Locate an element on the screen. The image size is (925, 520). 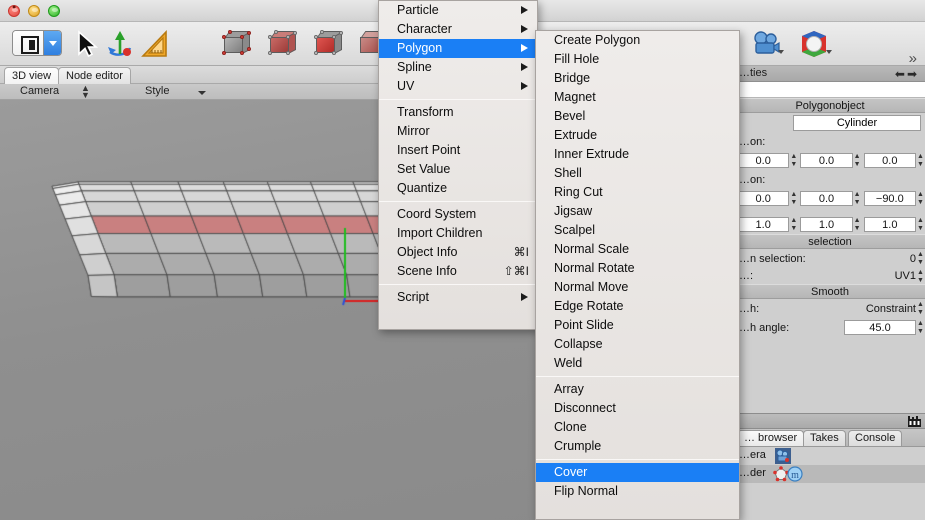
ruler-measure-tool-icon is located at coordinates (156, 44).